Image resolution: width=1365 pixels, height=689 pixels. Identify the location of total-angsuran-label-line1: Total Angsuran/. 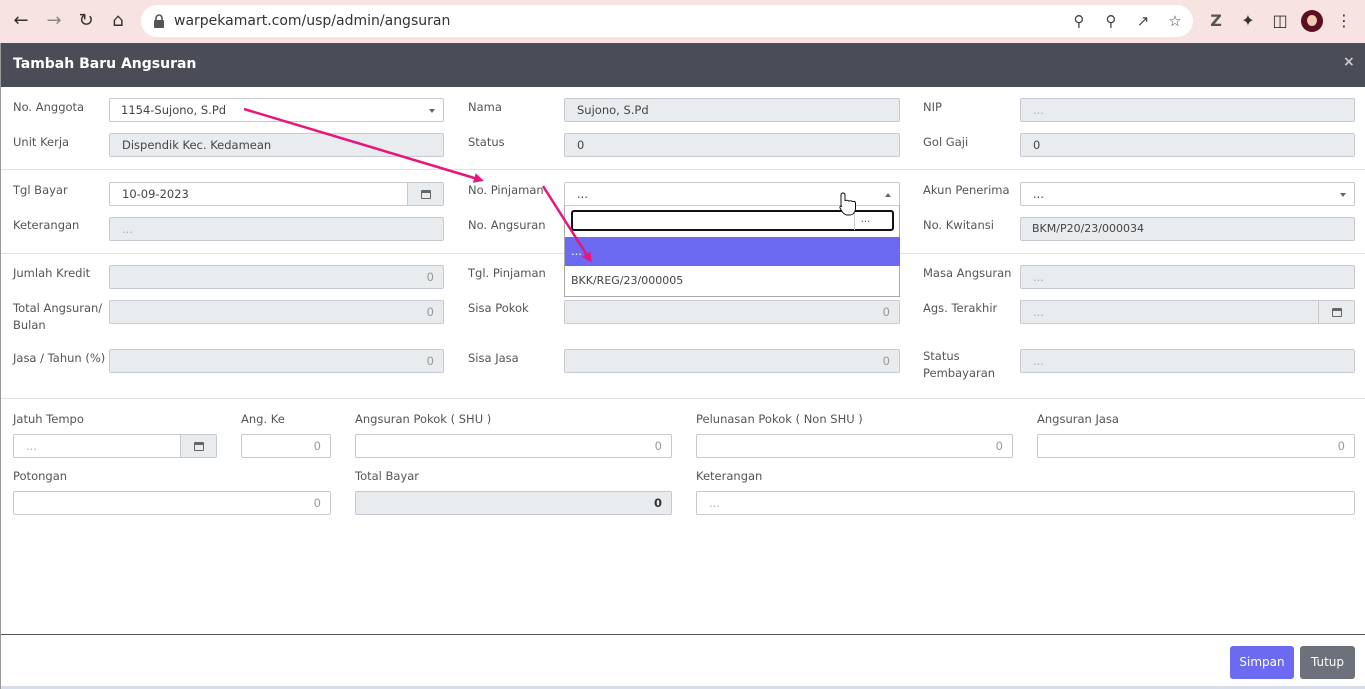
(58, 308).